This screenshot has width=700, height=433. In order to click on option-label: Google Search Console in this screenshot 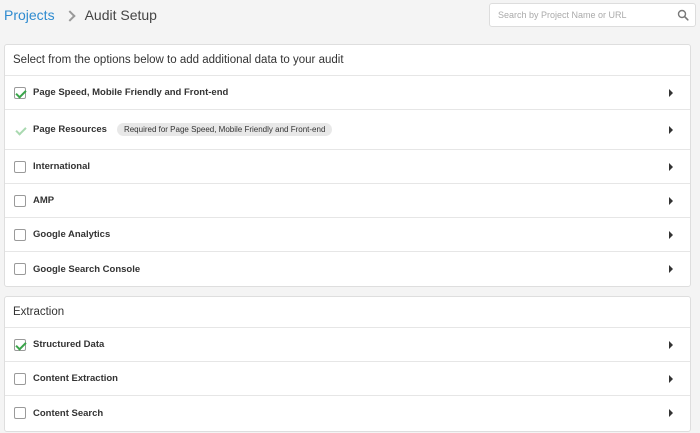, I will do `click(87, 269)`.